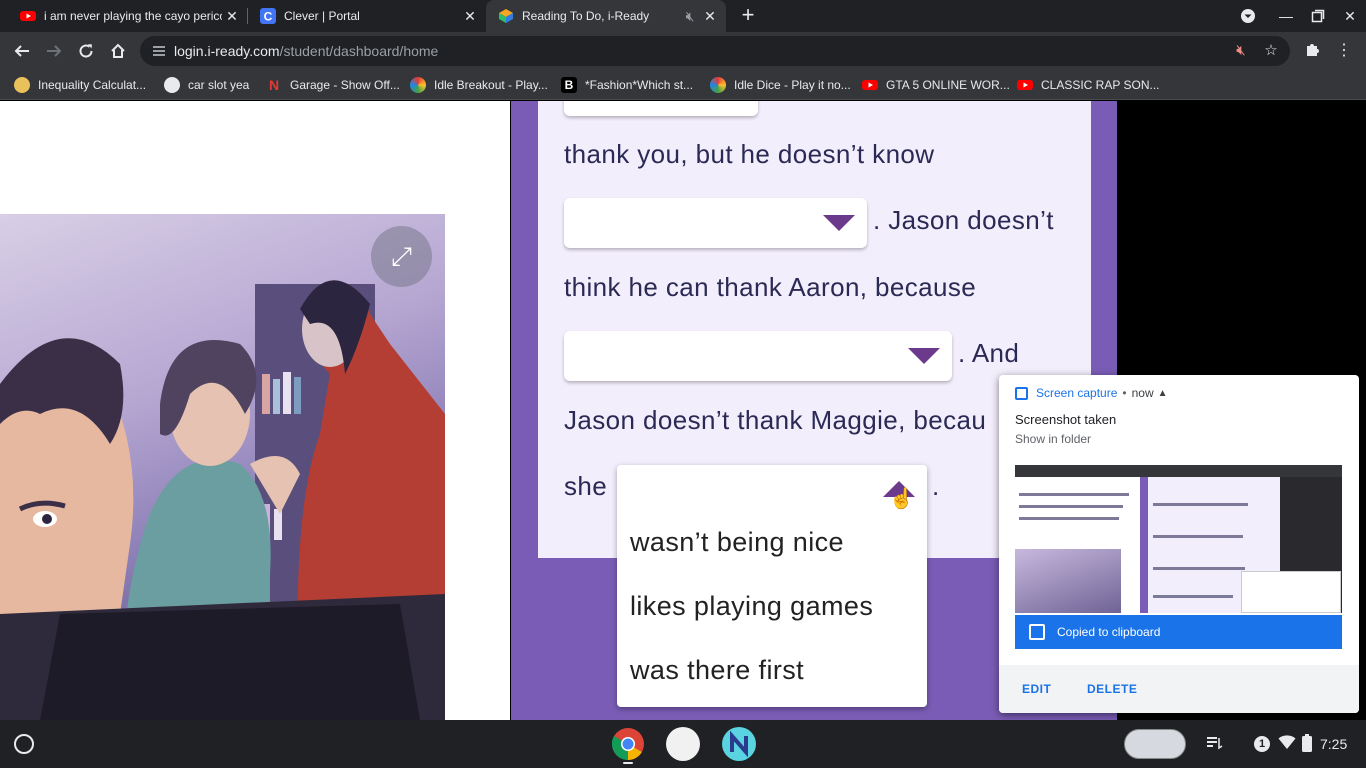 The width and height of the screenshot is (1366, 768). What do you see at coordinates (1091, 393) in the screenshot?
I see `notification-header: Screen capture • now ▲` at bounding box center [1091, 393].